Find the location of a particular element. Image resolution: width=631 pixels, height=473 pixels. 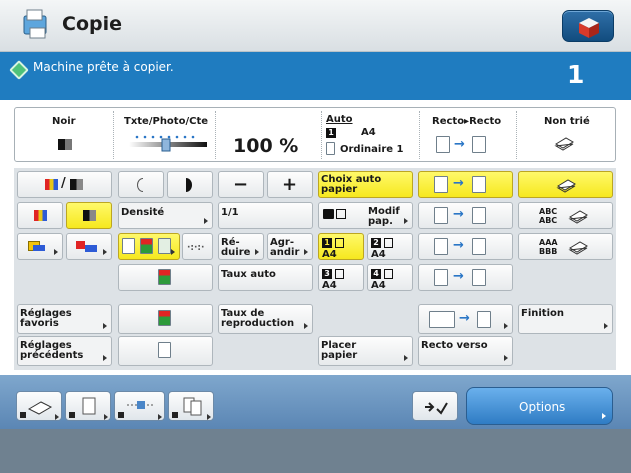

reduce-label: Ré- duire is located at coordinates (236, 247).